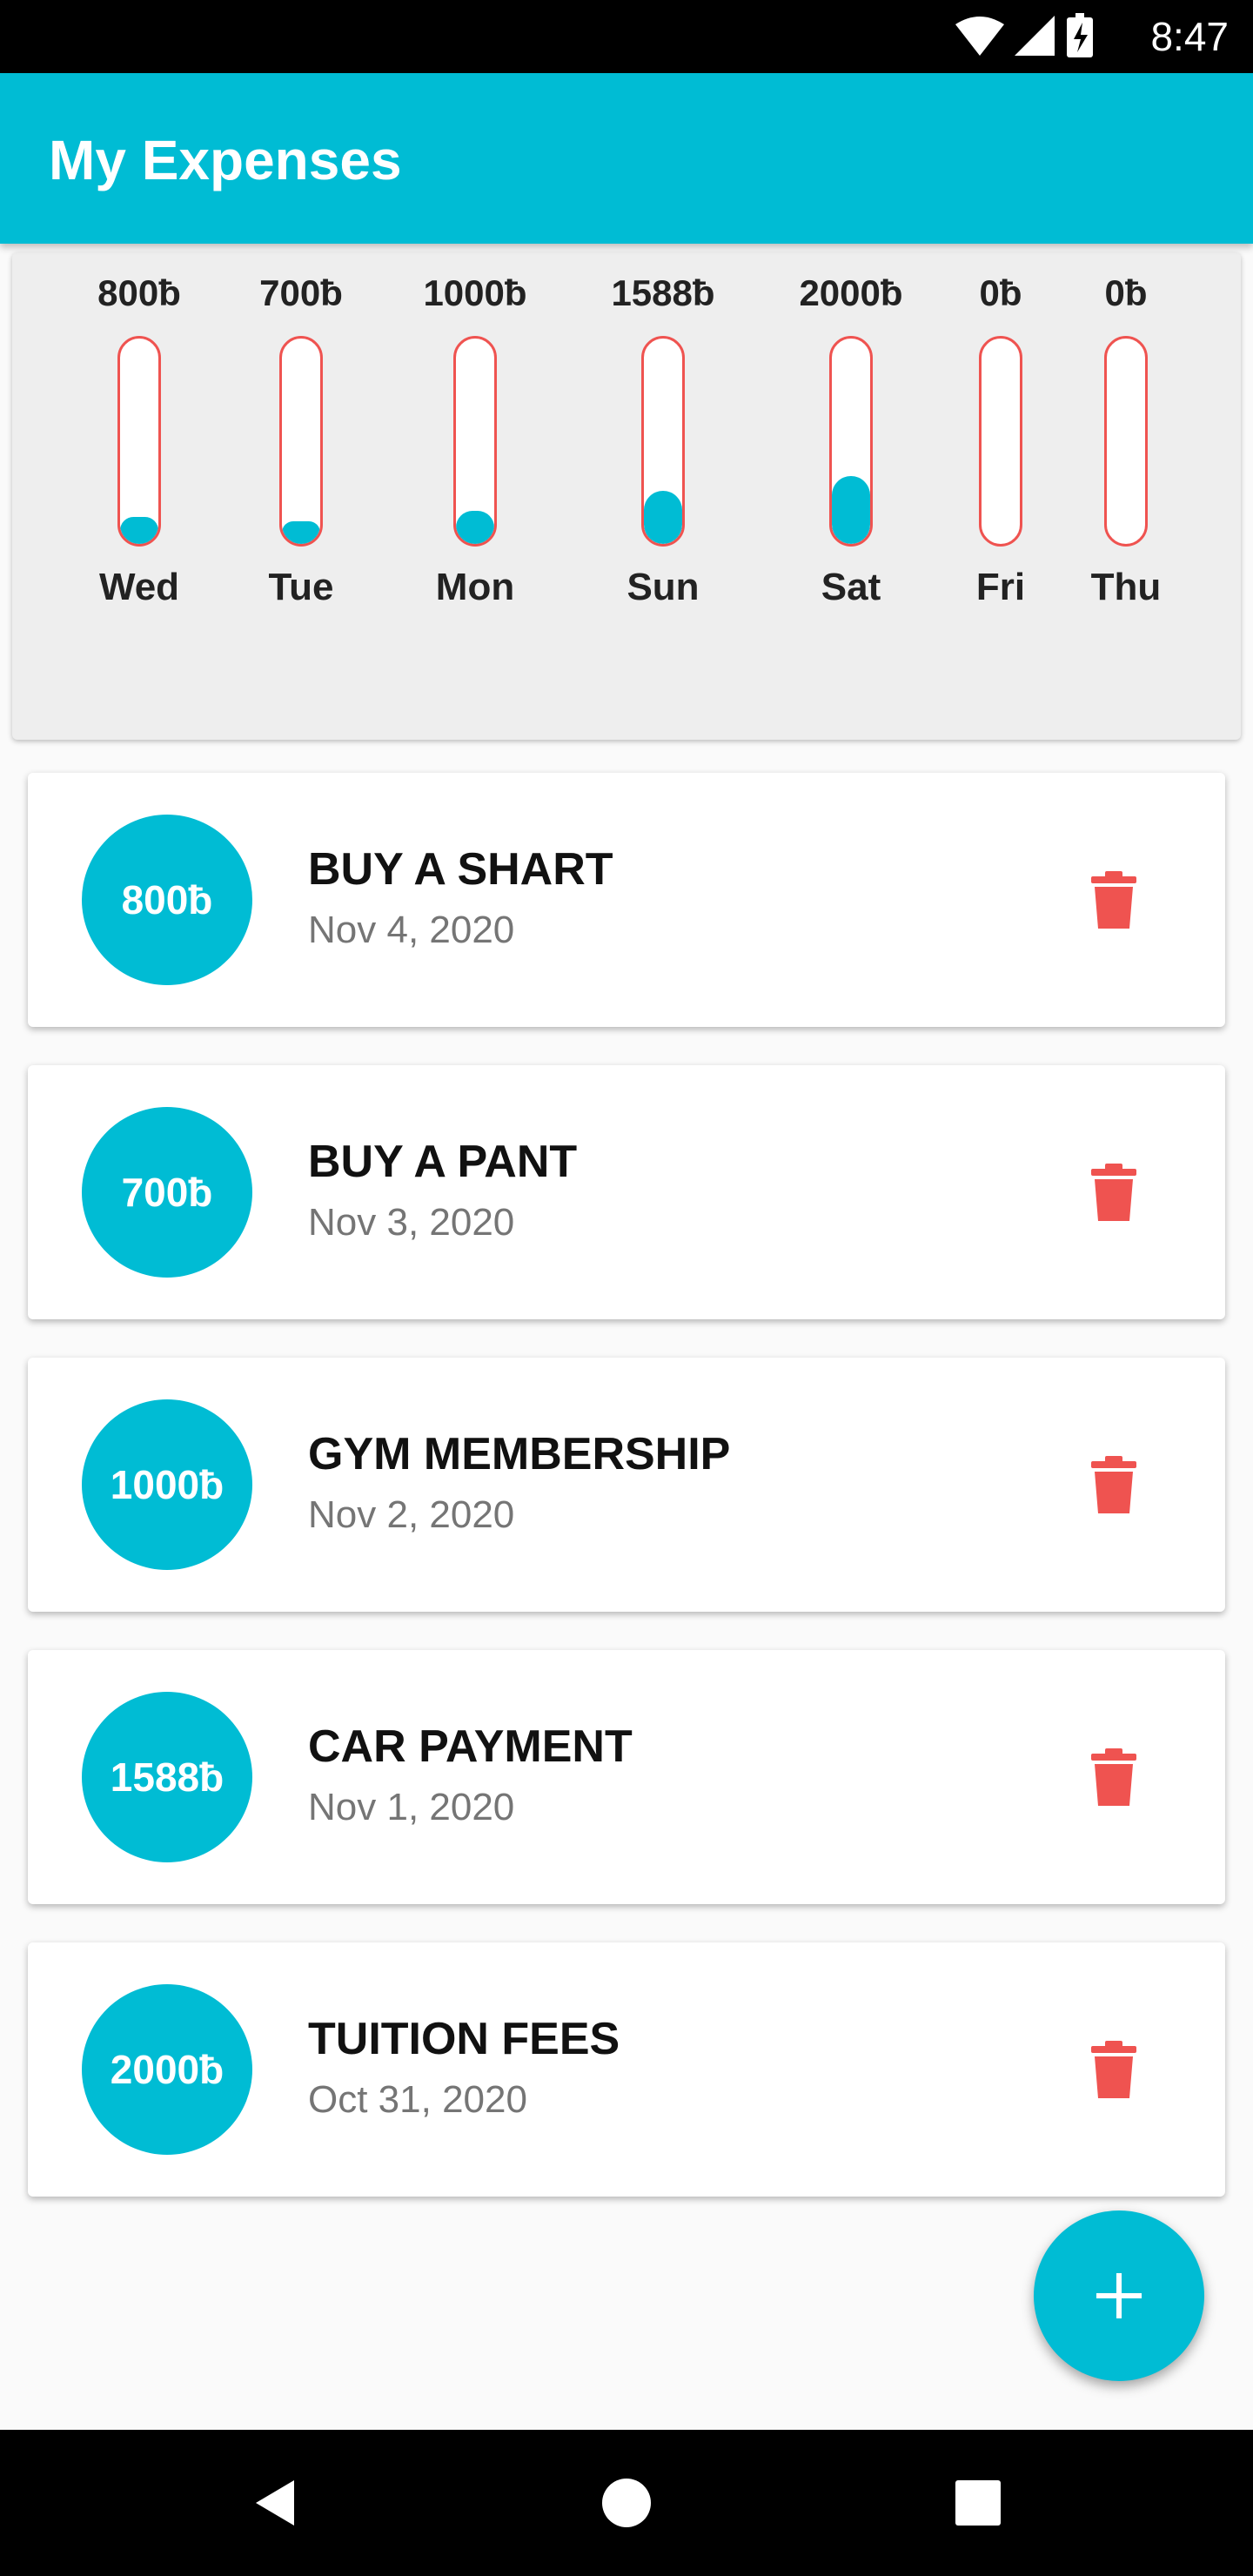 This screenshot has width=1253, height=2576. I want to click on bar-day-label: Sun, so click(663, 587).